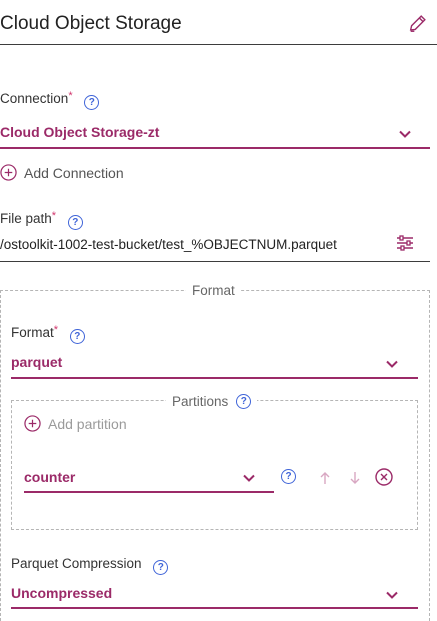  What do you see at coordinates (200, 401) in the screenshot?
I see `partitions-legend: Partitions` at bounding box center [200, 401].